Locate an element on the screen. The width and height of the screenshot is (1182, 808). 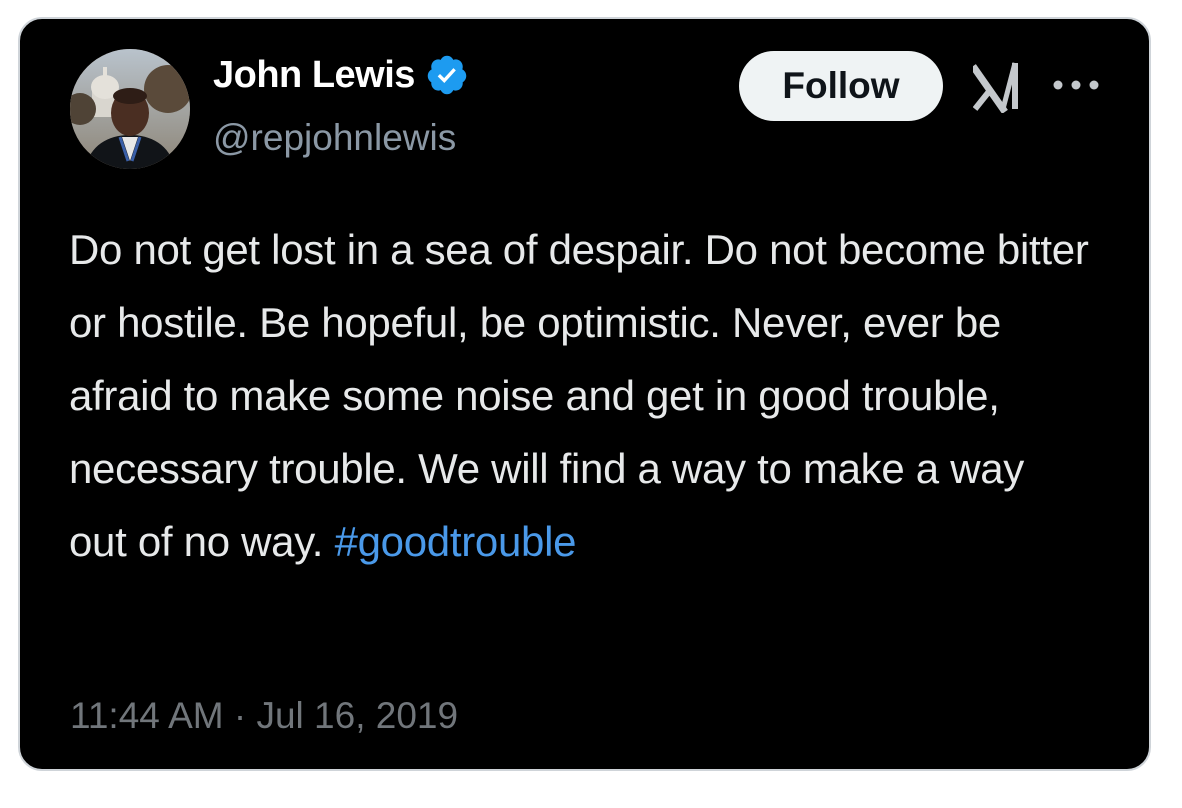
author-name-row: John Lewis is located at coordinates (341, 75).